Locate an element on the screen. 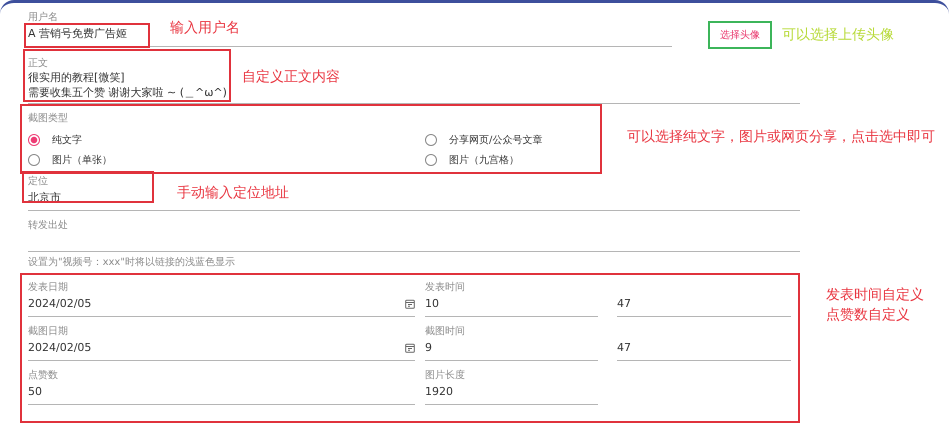 The image size is (949, 439). input-field: 50 is located at coordinates (221, 393).